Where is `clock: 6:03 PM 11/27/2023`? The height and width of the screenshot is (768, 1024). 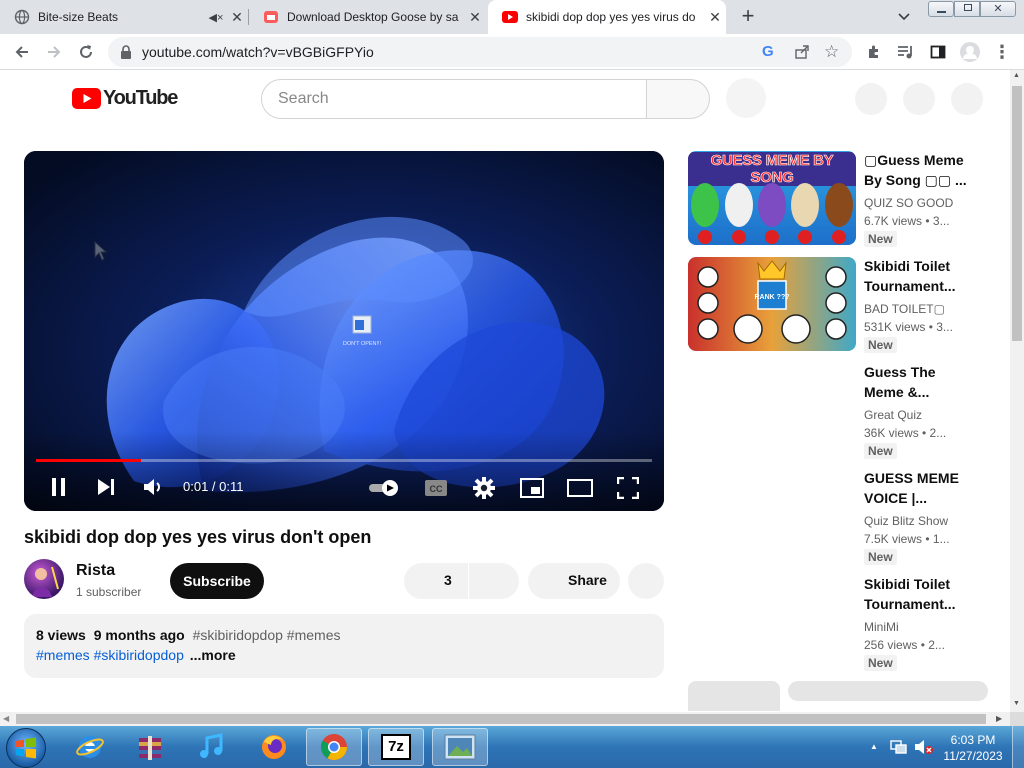 clock: 6:03 PM 11/27/2023 is located at coordinates (973, 748).